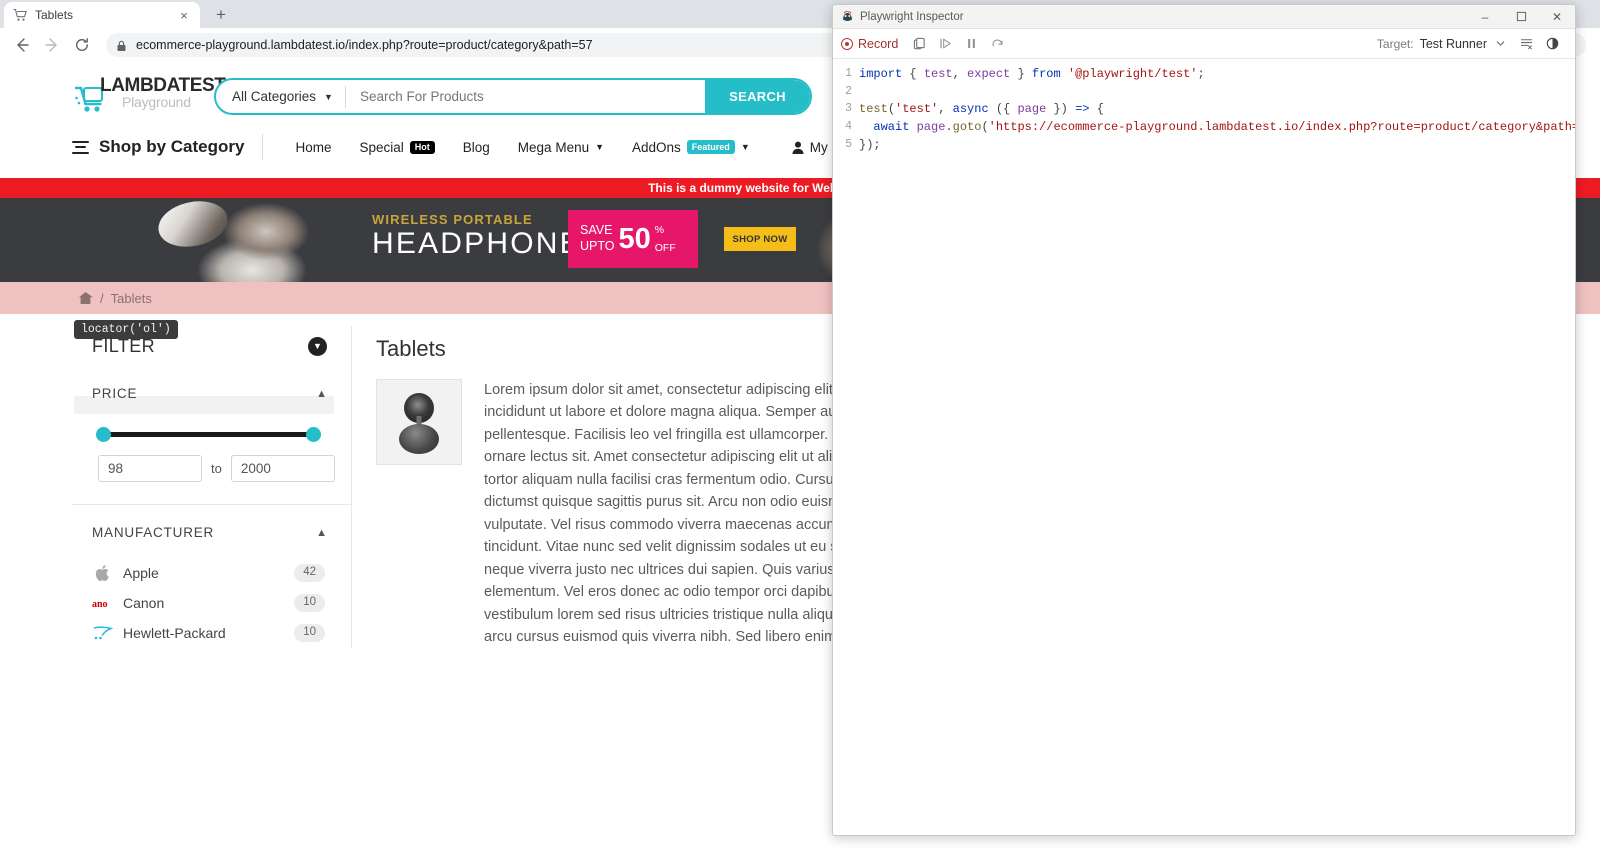 Image resolution: width=1600 pixels, height=862 pixels. I want to click on chevron-down-icon, so click(1500, 44).